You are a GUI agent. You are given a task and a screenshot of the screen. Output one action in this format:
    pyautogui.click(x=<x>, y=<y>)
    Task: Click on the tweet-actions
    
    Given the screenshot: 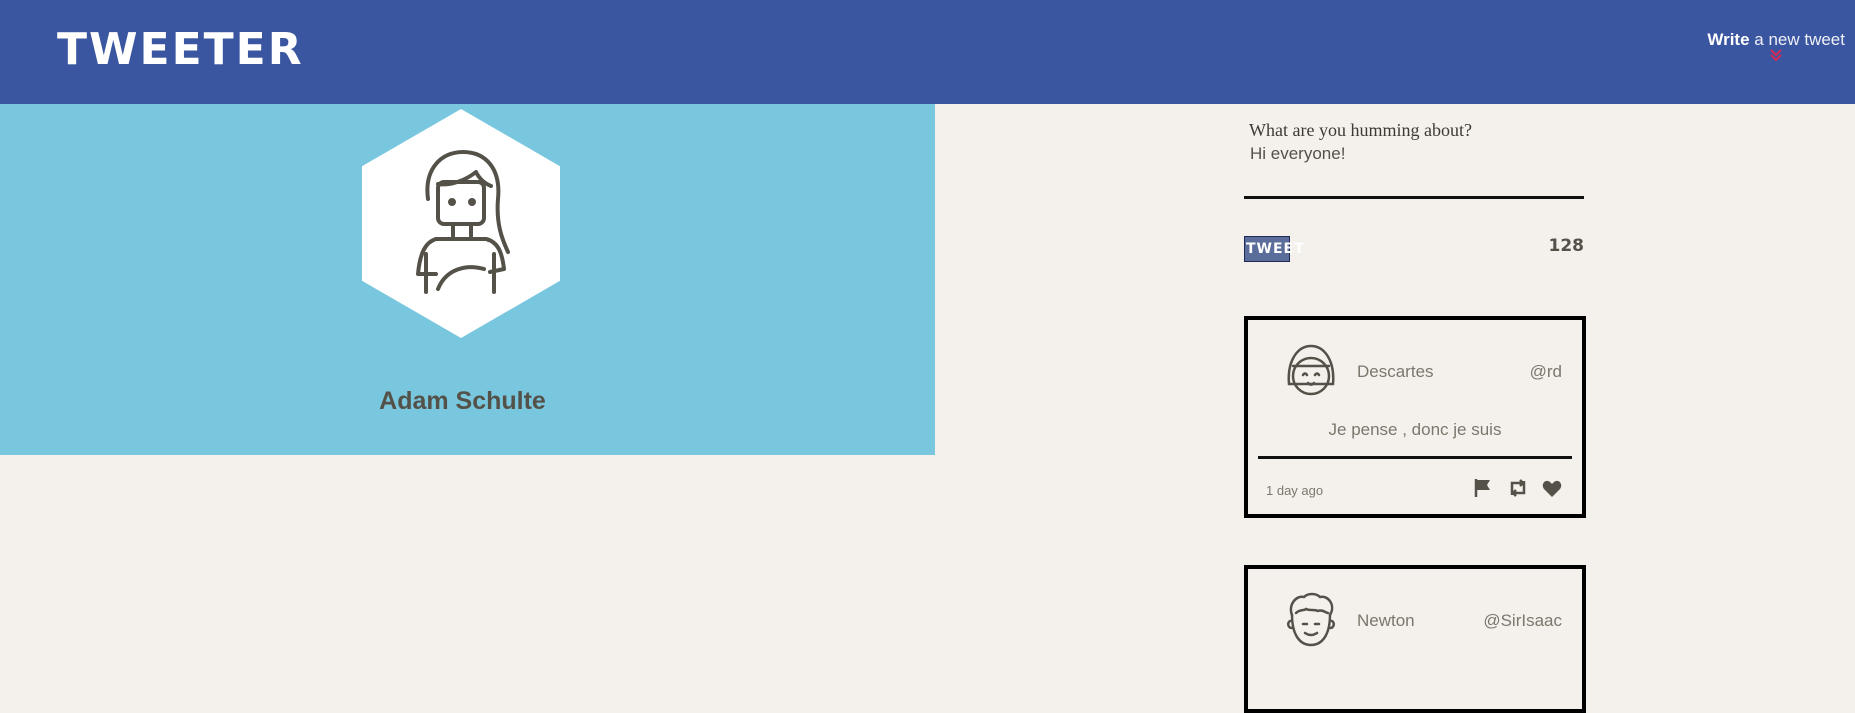 What is the action you would take?
    pyautogui.click(x=1513, y=490)
    